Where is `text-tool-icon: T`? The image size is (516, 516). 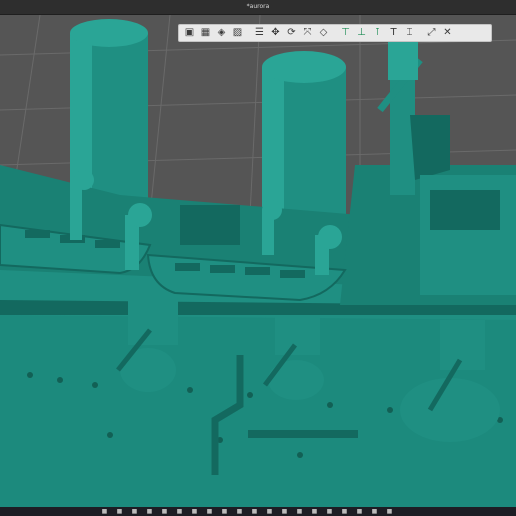 text-tool-icon: T is located at coordinates (393, 33).